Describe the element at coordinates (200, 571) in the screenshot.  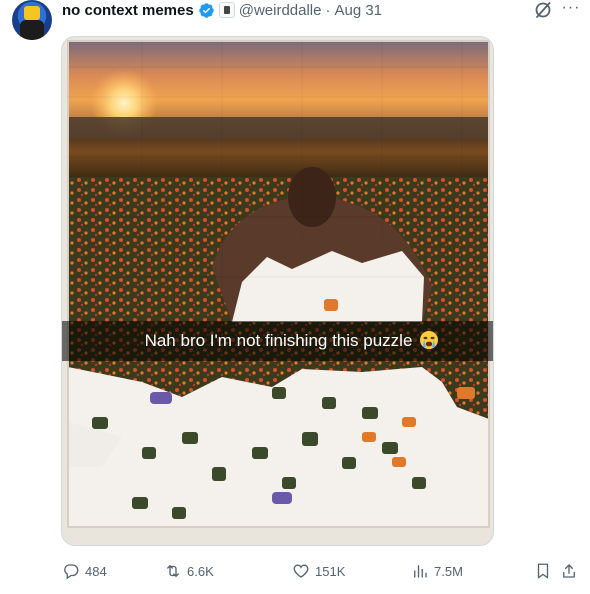
I see `repost-count: 6.6K` at that location.